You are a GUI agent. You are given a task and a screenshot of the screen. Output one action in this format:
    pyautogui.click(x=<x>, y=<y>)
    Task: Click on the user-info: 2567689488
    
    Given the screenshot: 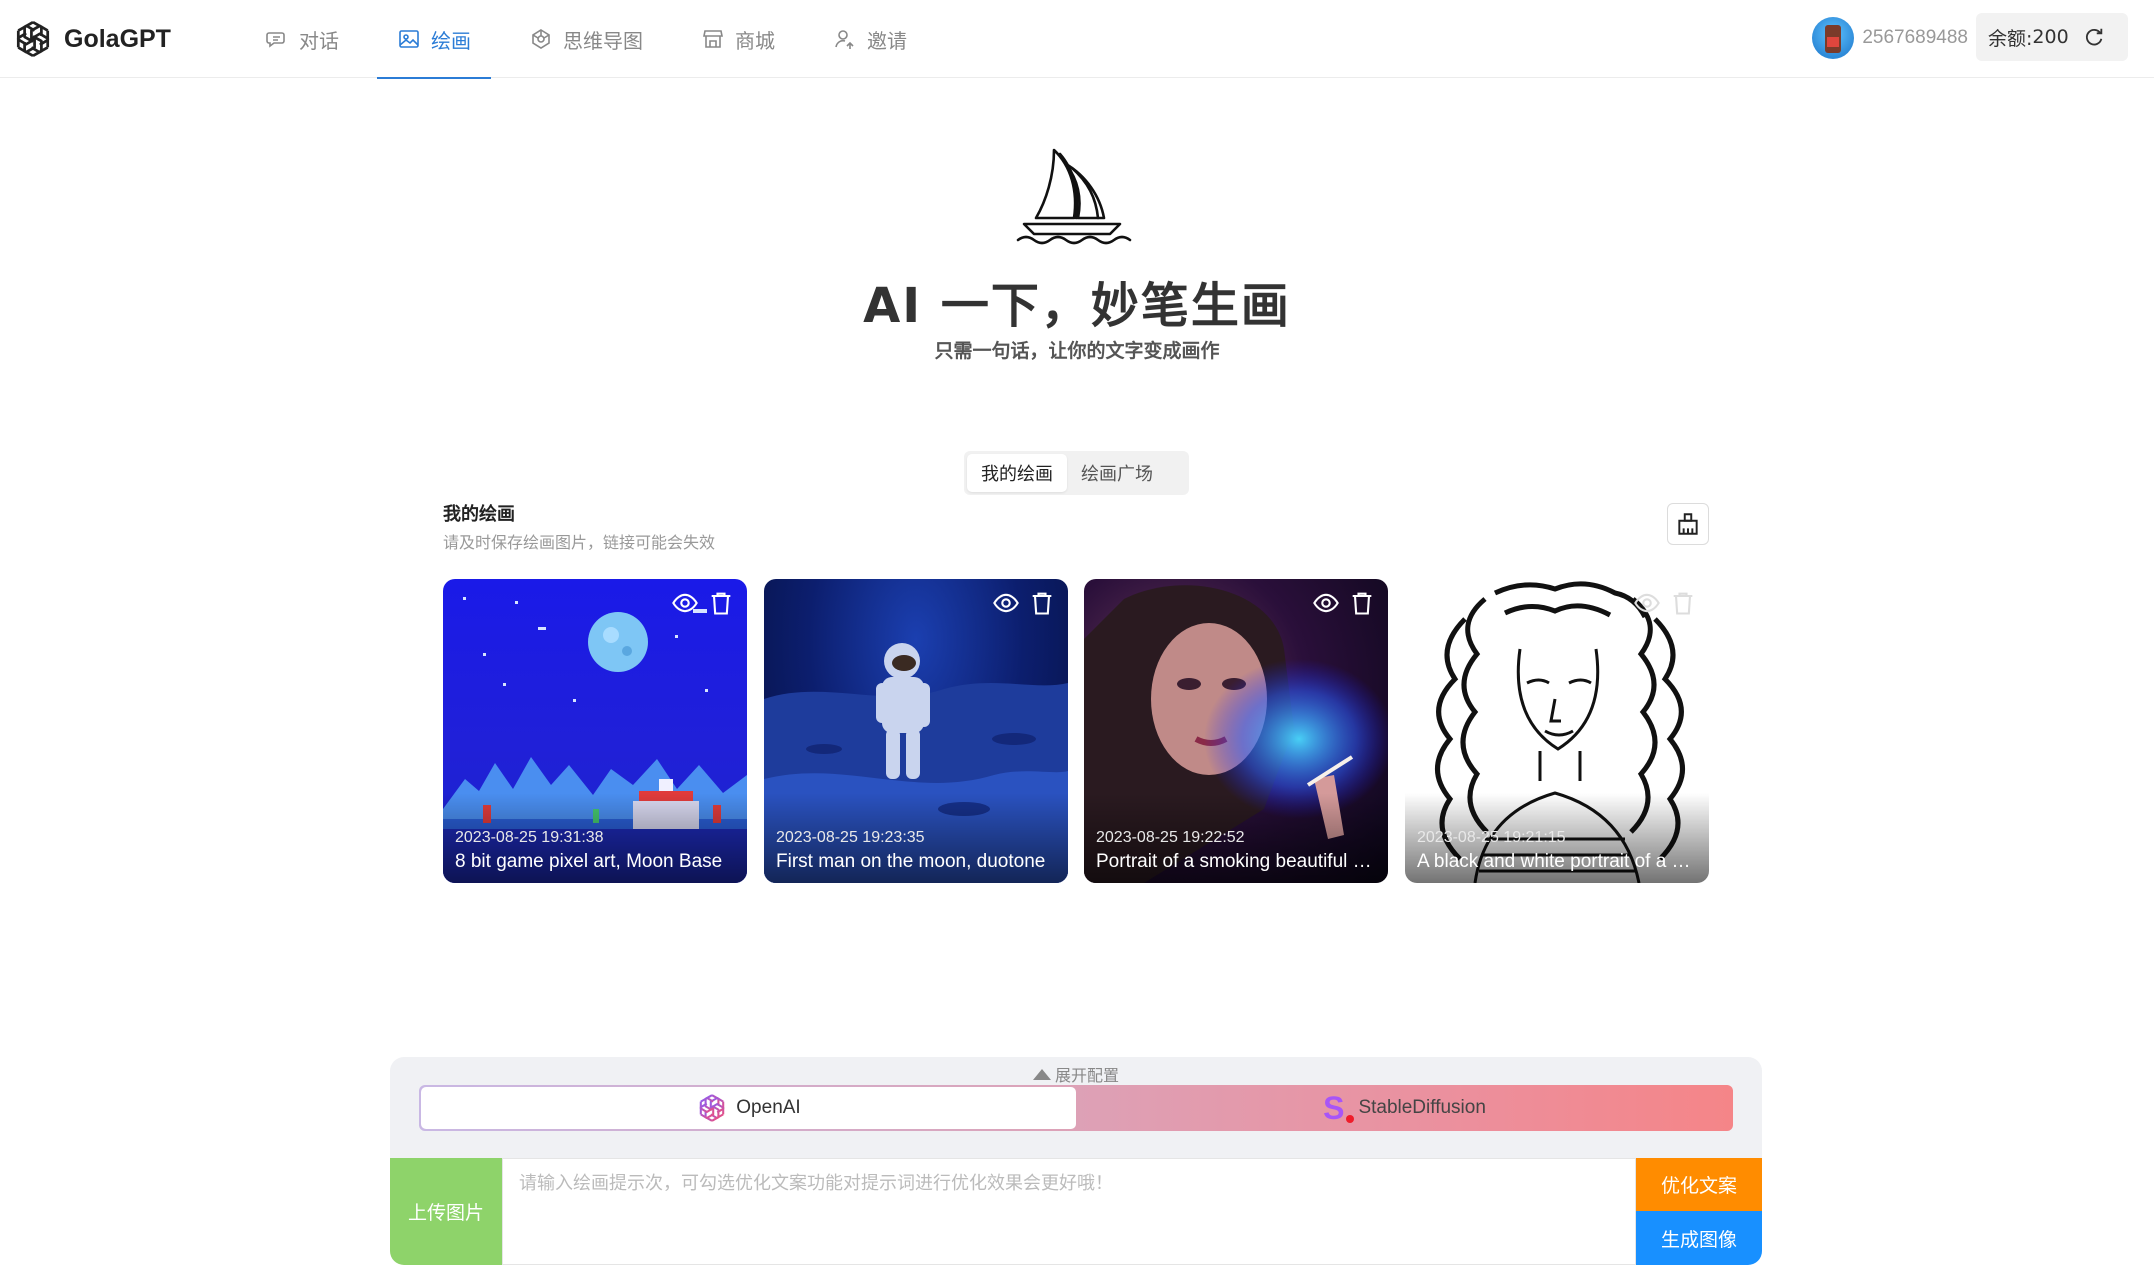 What is the action you would take?
    pyautogui.click(x=1890, y=38)
    